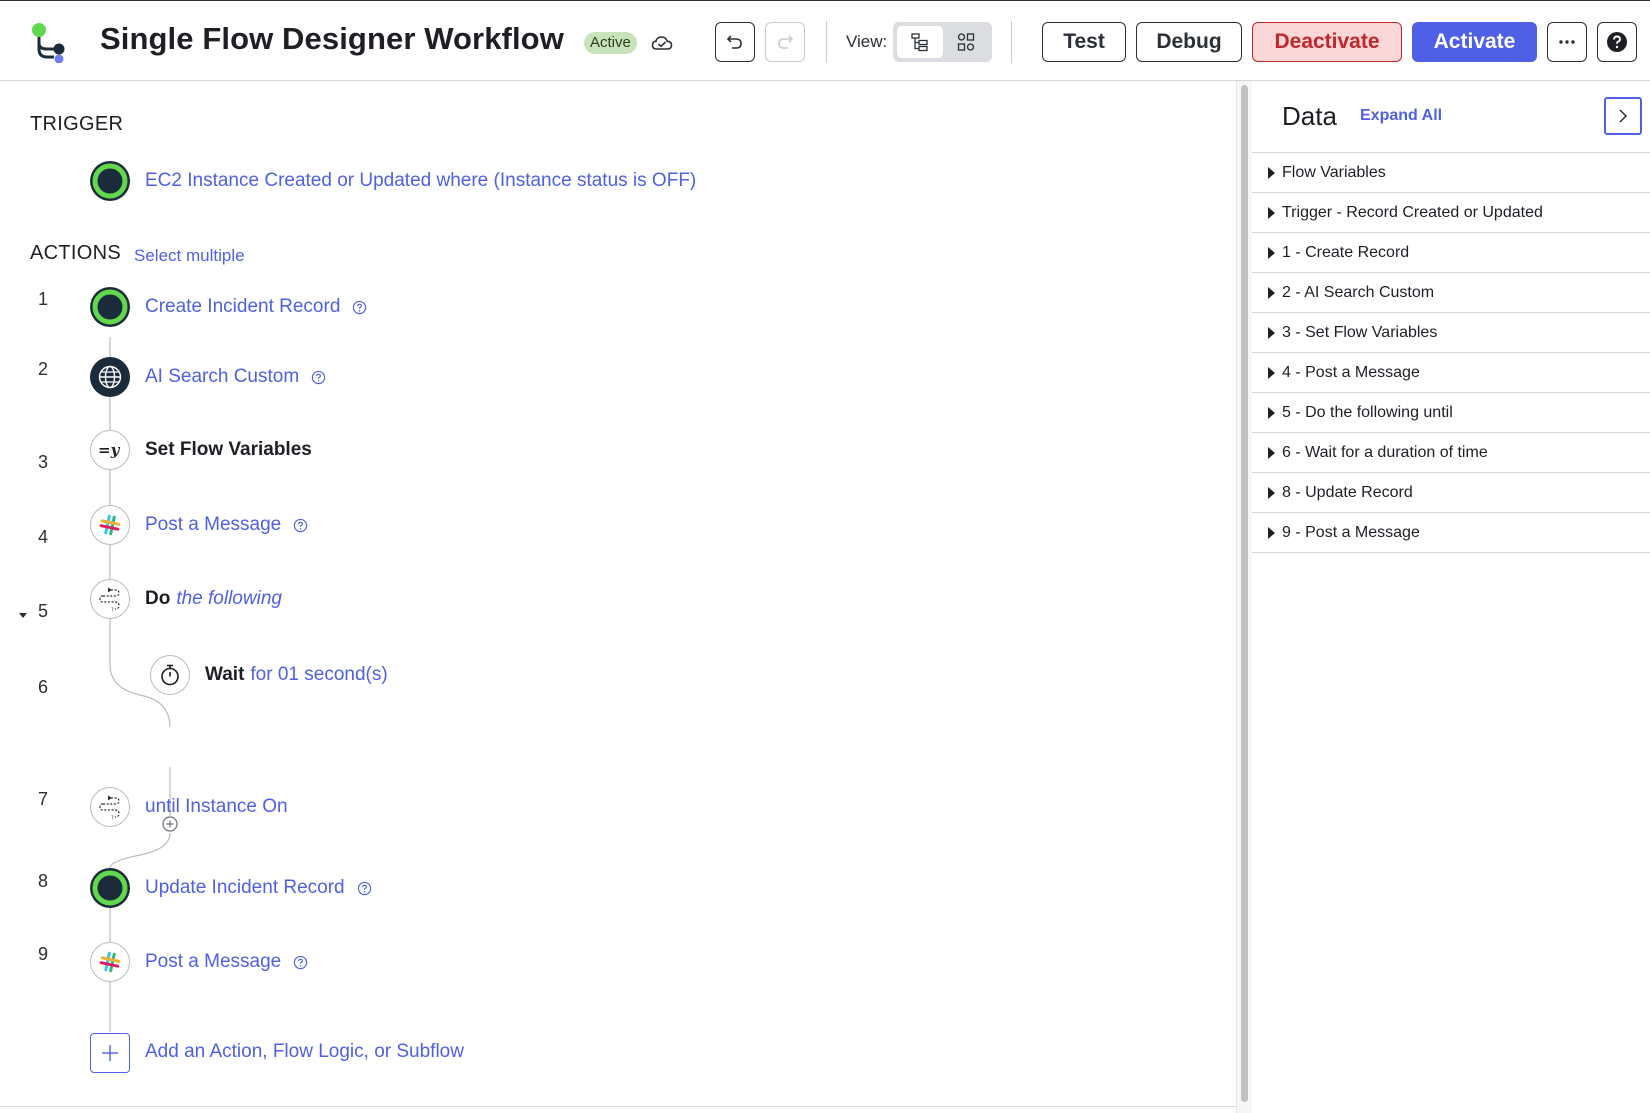  I want to click on step-node-3: =y, so click(110, 450).